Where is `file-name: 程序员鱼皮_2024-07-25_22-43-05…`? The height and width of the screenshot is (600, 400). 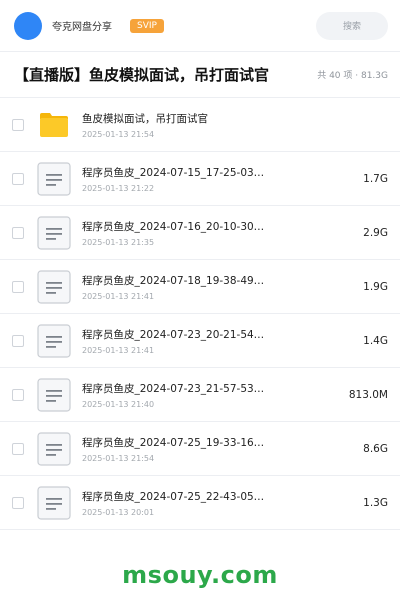
file-name: 程序员鱼皮_2024-07-25_22-43-05… is located at coordinates (179, 496).